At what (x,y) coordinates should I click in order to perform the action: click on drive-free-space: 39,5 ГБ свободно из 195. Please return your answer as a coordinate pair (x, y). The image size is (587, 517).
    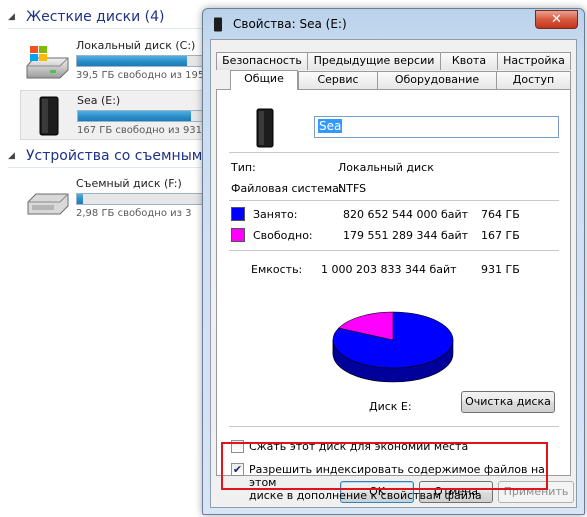
    Looking at the image, I should click on (140, 75).